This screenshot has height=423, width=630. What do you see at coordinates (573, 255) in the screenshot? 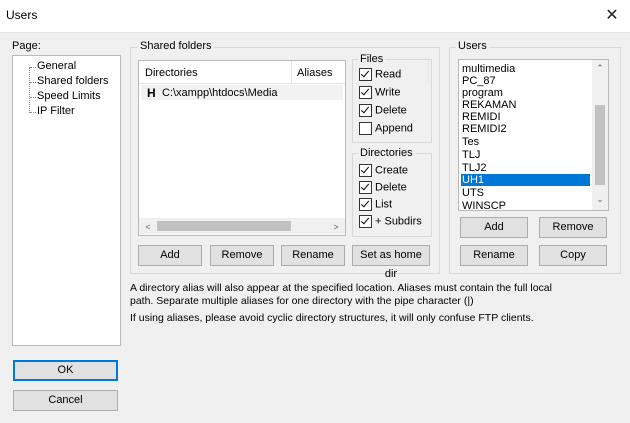
I see `copy-user-button: Copy` at bounding box center [573, 255].